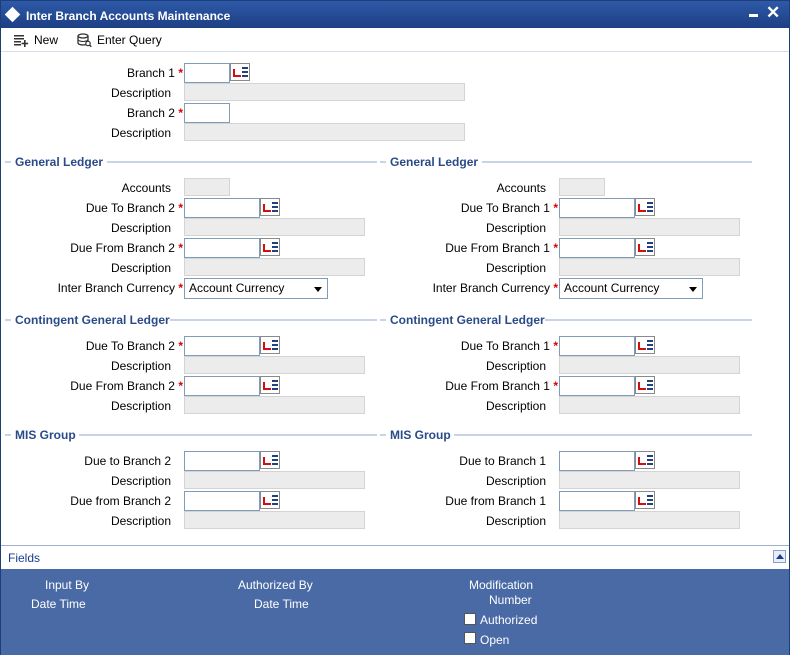 The image size is (790, 655). Describe the element at coordinates (510, 600) in the screenshot. I see `modification-number-label: Number` at that location.